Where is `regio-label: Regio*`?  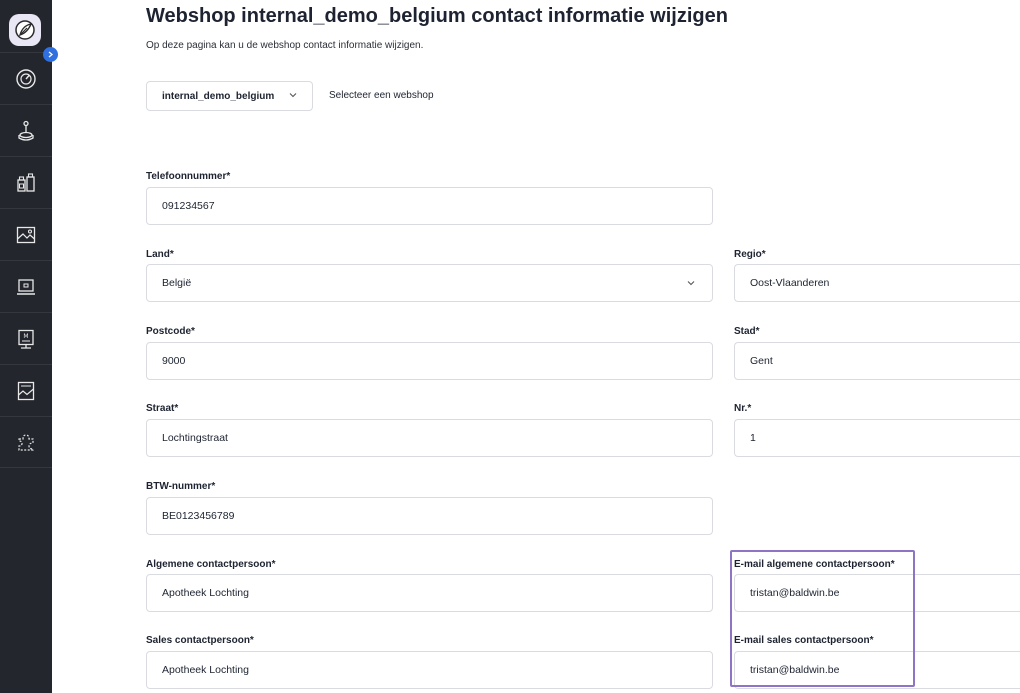
regio-label: Regio* is located at coordinates (750, 254).